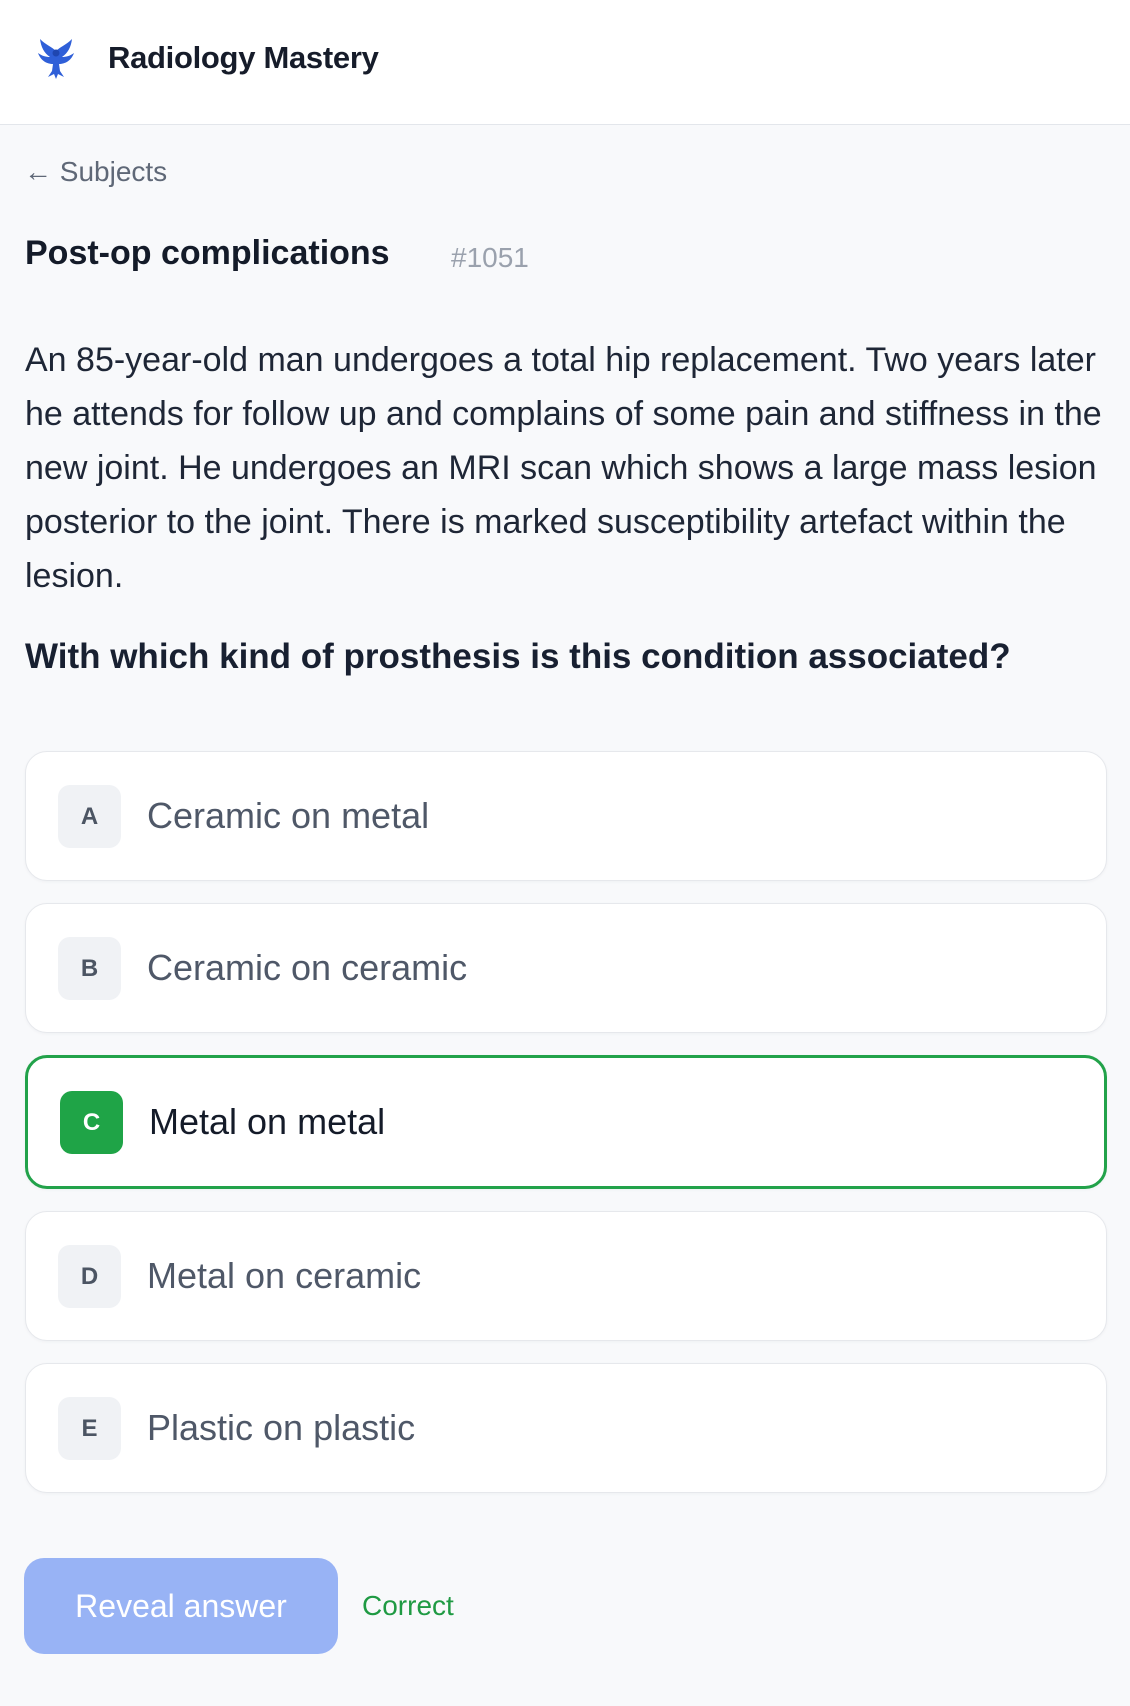 The height and width of the screenshot is (1706, 1130). I want to click on option-b: B Ceramic on ceramic, so click(566, 968).